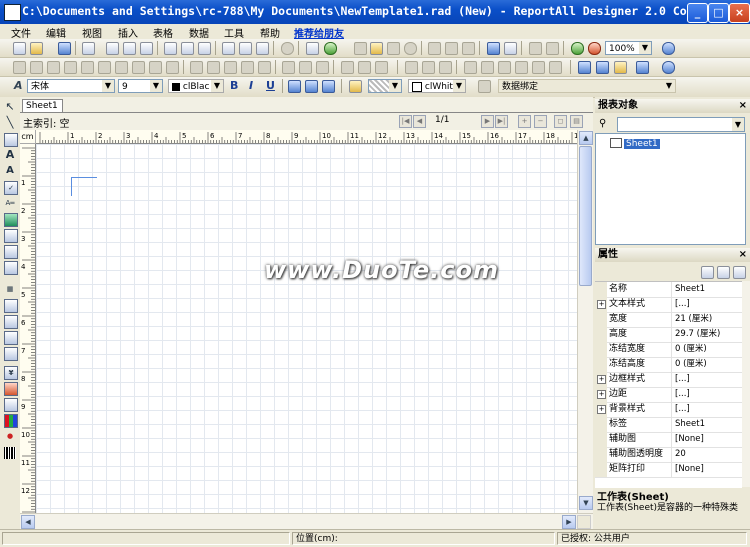  What do you see at coordinates (140, 86) in the screenshot?
I see `font-size-select: 9 ▼` at bounding box center [140, 86].